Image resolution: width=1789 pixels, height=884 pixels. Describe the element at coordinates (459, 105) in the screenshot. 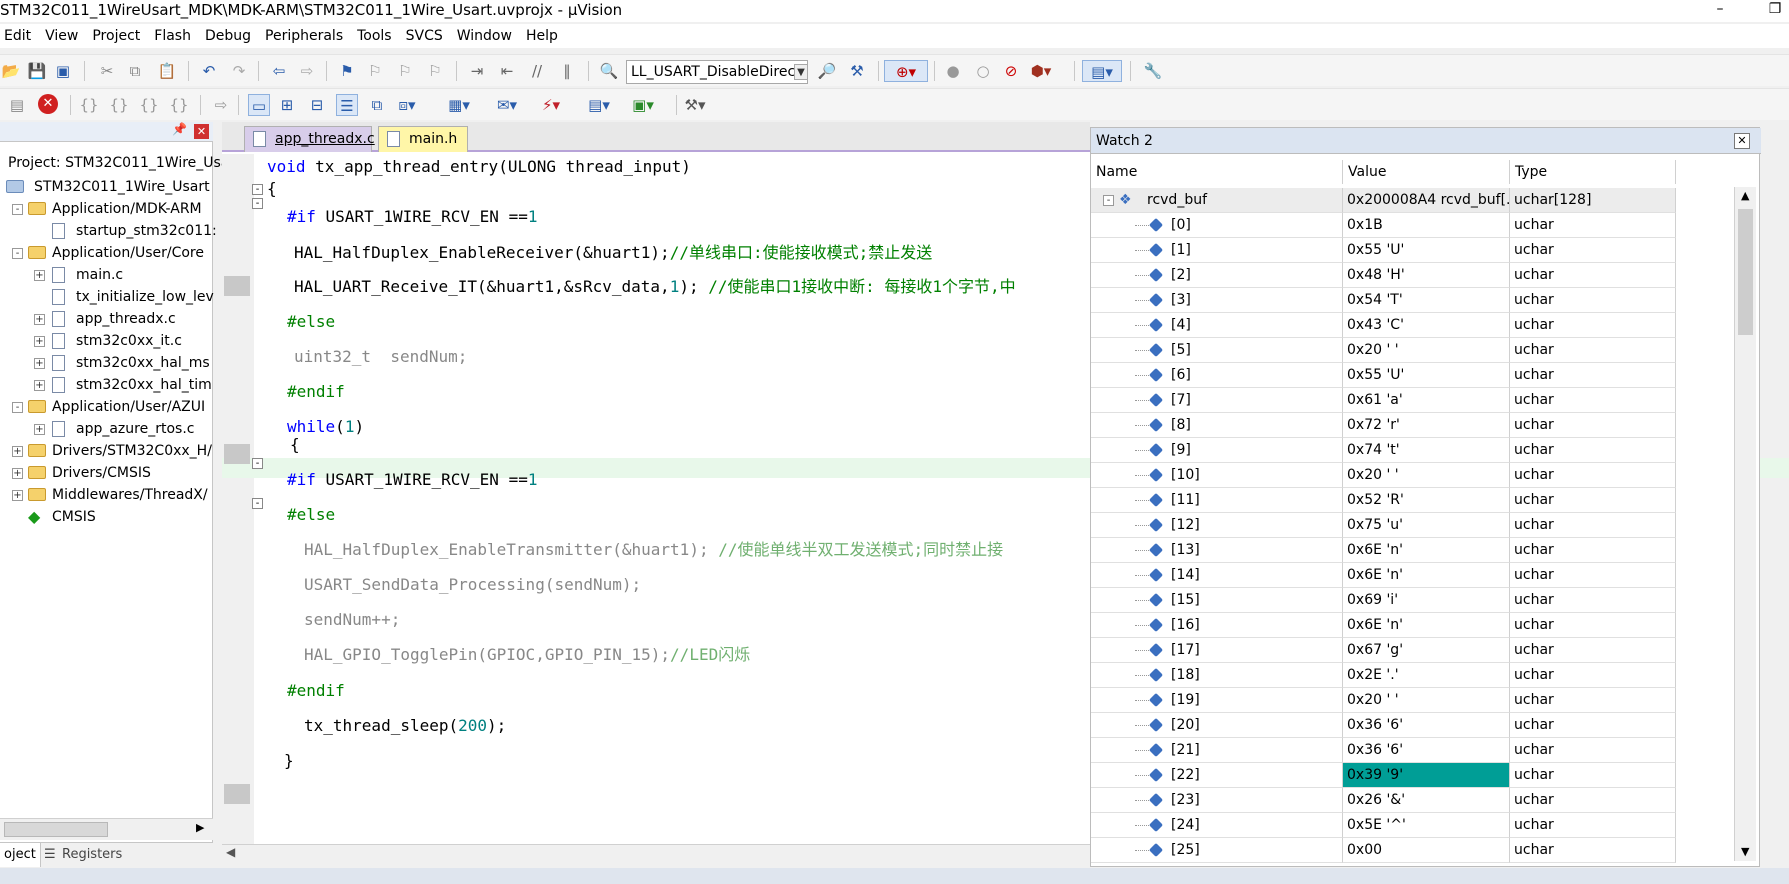

I see `memory-window-icon: ▦▾` at that location.